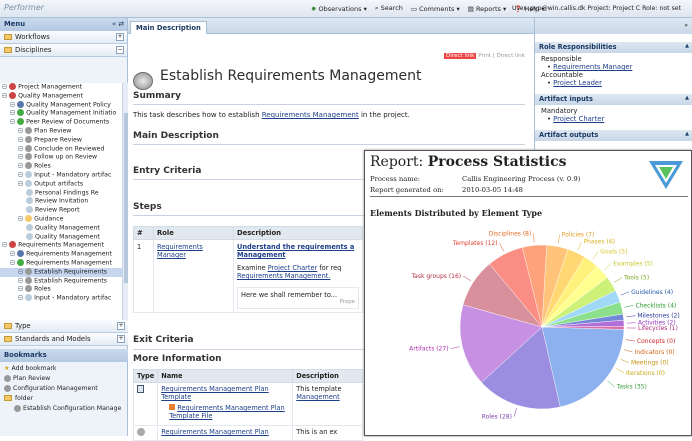 This screenshot has height=441, width=692. Describe the element at coordinates (487, 9) in the screenshot. I see `reports-menu: ▤ Reports ▾` at that location.